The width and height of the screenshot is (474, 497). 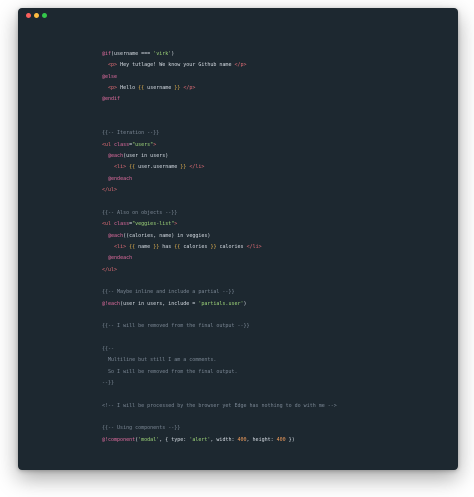 What do you see at coordinates (119, 439) in the screenshot?
I see `code-token: @!component` at bounding box center [119, 439].